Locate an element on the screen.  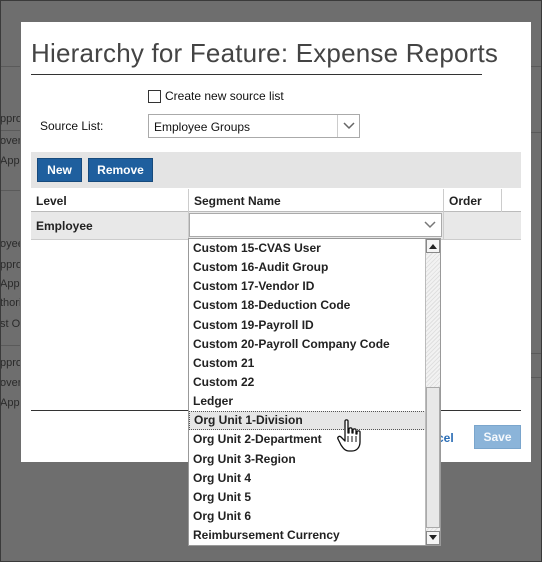
row-level: Employee is located at coordinates (64, 226).